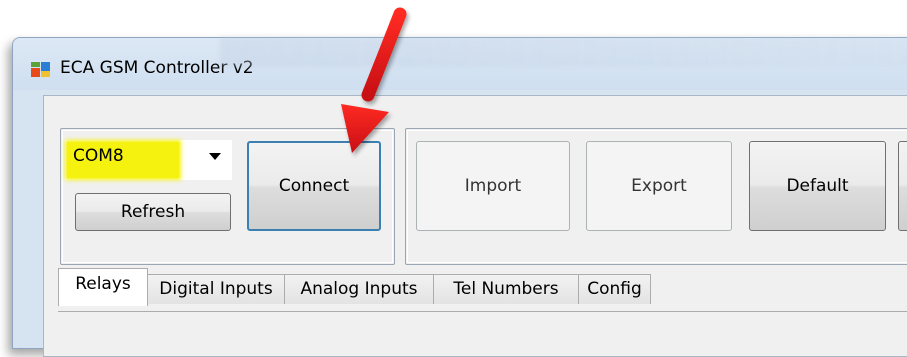 This screenshot has height=357, width=907. I want to click on tab-relays: Relays, so click(103, 287).